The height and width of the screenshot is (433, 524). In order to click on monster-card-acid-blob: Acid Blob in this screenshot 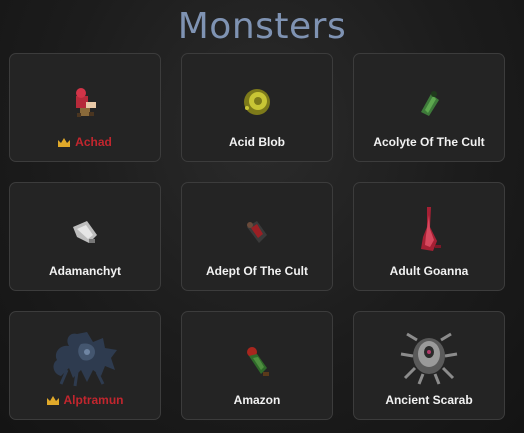, I will do `click(257, 107)`.